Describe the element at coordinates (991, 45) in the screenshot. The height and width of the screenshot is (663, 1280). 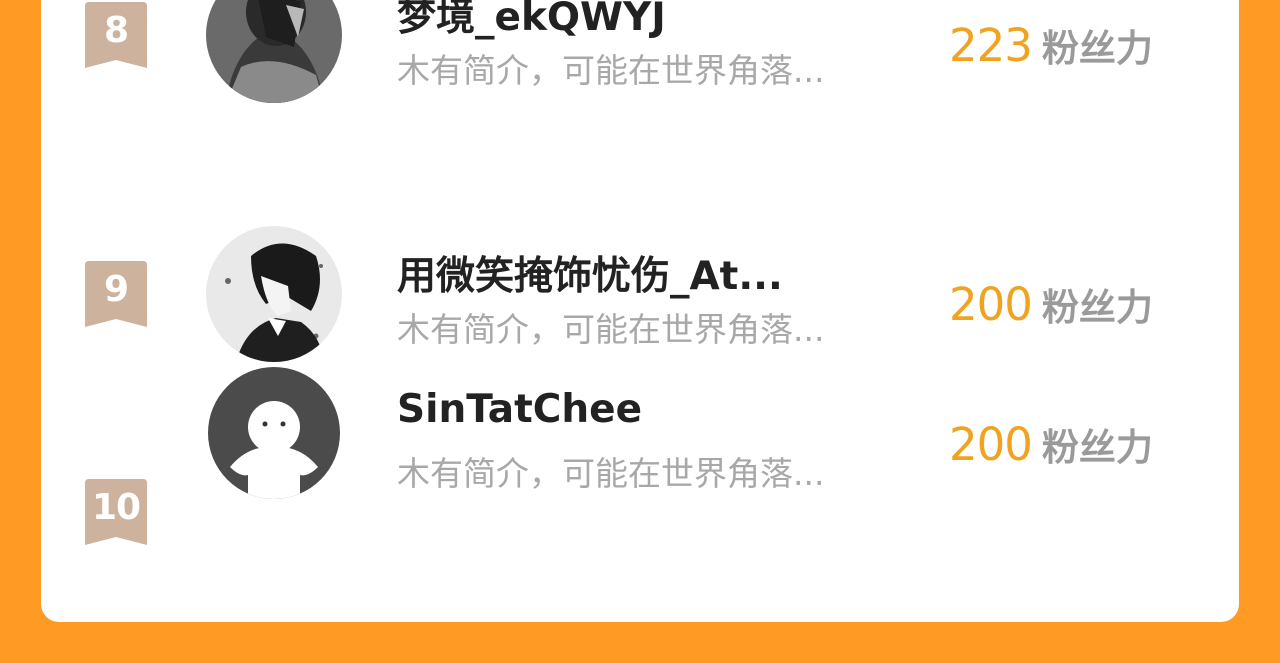
I see `fans-count: 223` at that location.